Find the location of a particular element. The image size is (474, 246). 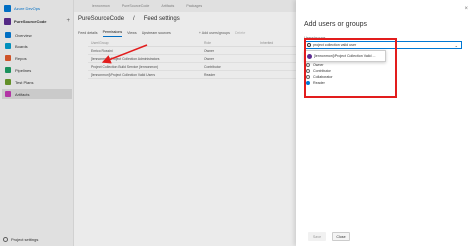

annotation-highlight-box is located at coordinates (350, 68).